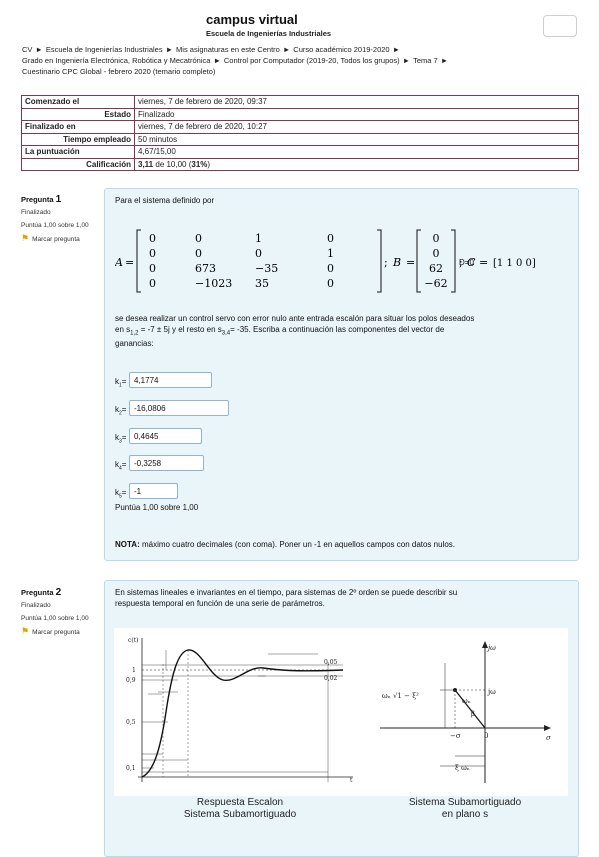  I want to click on gain-field-k1: k1=, so click(163, 380).